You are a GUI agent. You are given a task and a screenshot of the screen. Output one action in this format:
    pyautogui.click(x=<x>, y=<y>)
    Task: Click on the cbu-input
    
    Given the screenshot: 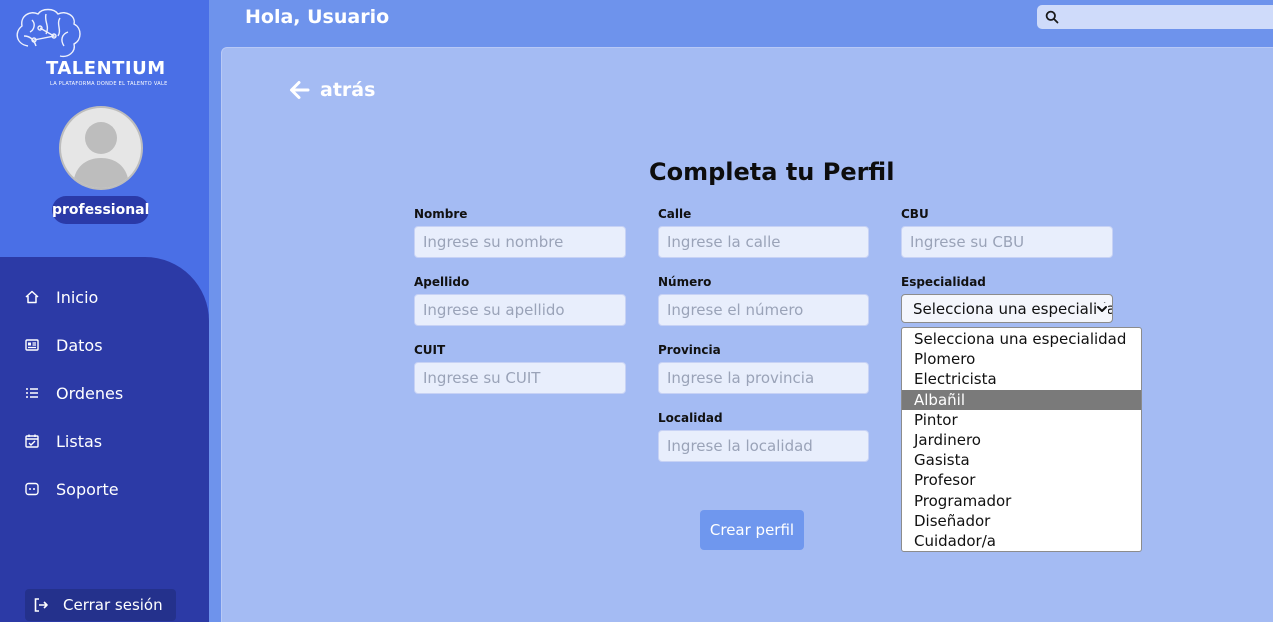 What is the action you would take?
    pyautogui.click(x=1007, y=242)
    